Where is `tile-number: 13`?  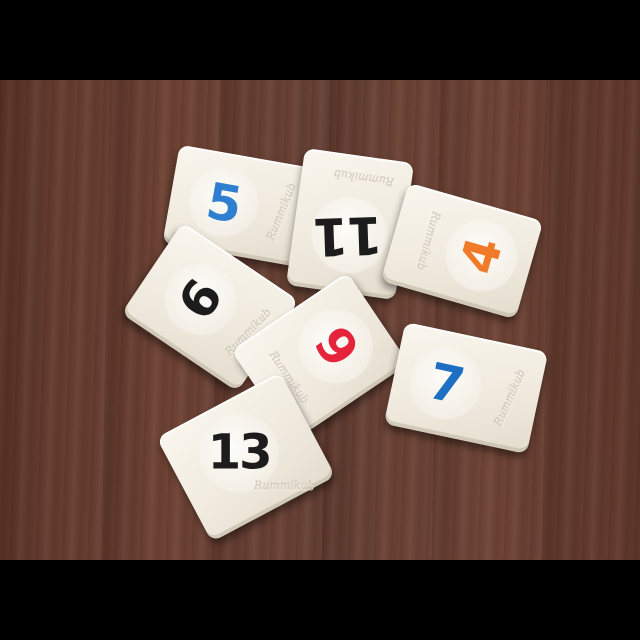 tile-number: 13 is located at coordinates (239, 452).